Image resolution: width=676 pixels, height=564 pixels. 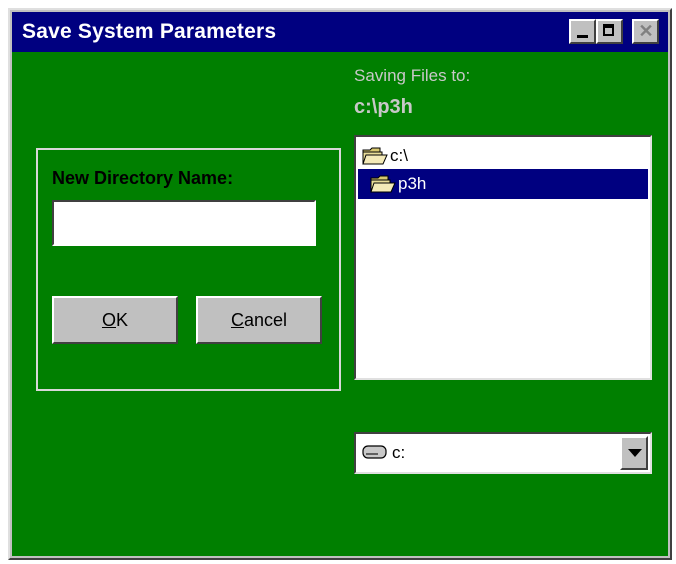 What do you see at coordinates (184, 223) in the screenshot?
I see `new-directory-input` at bounding box center [184, 223].